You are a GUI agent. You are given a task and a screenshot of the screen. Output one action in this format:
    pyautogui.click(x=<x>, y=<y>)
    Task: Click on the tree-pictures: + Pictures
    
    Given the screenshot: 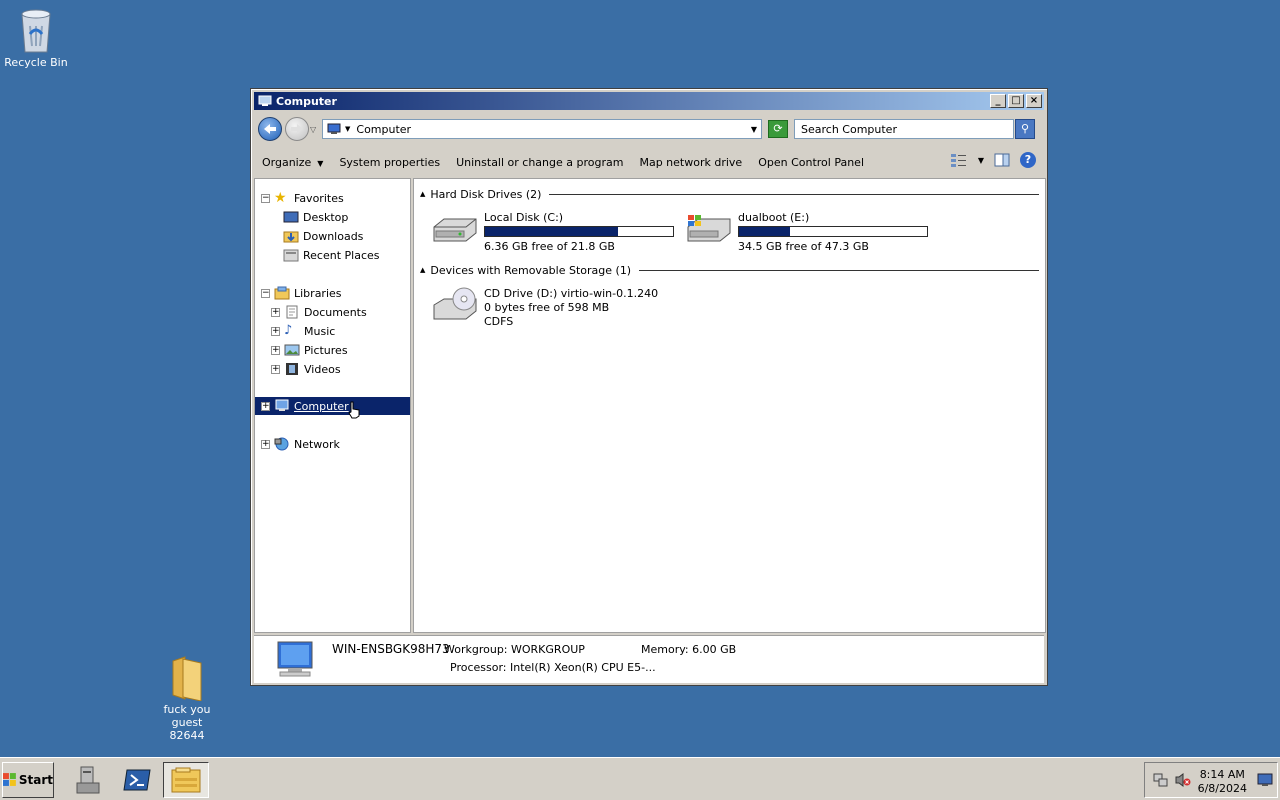 What is the action you would take?
    pyautogui.click(x=309, y=350)
    